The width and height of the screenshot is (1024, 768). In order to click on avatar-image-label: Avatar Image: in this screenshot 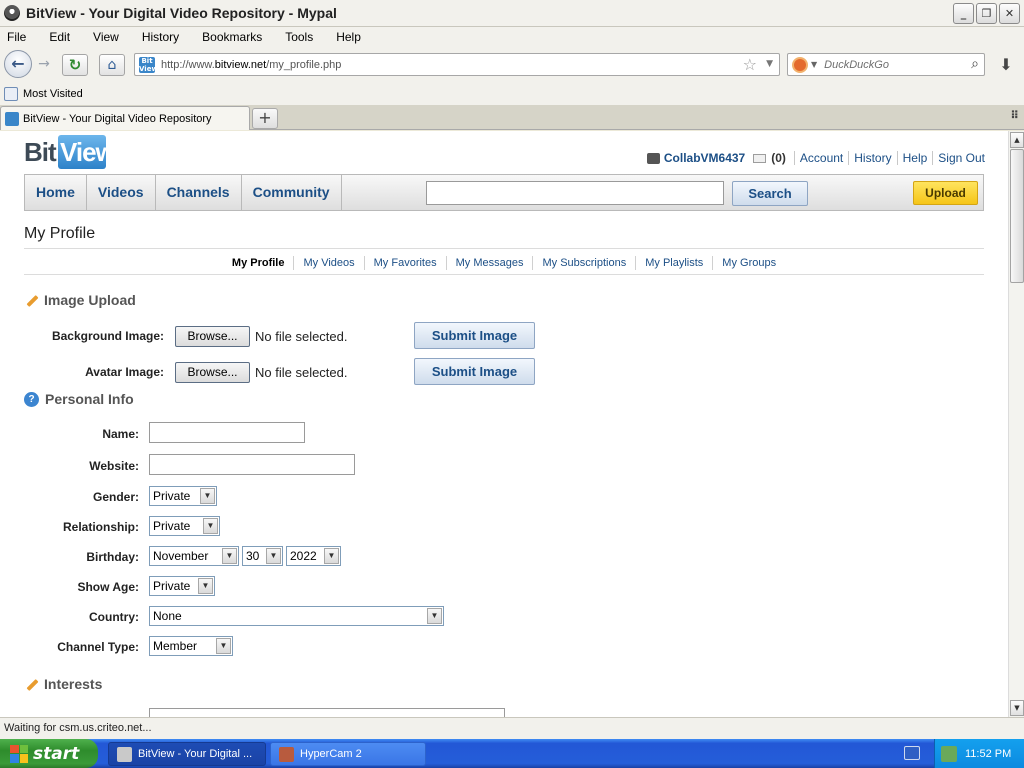, I will do `click(124, 372)`.